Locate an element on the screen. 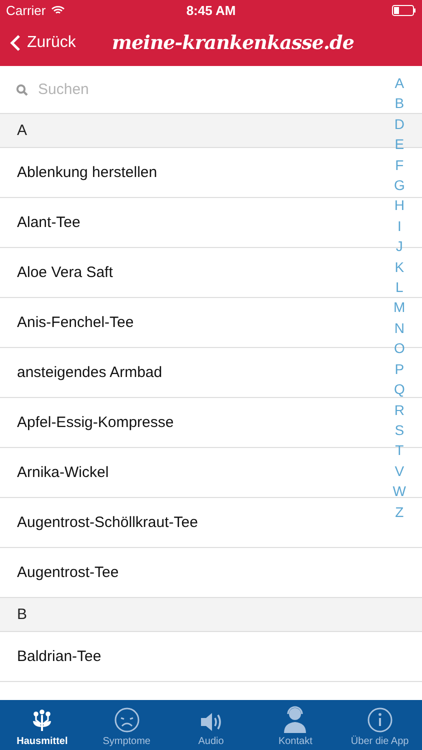 The height and width of the screenshot is (750, 422). list-item: Apfel-Essig-Kompresse is located at coordinates (177, 422).